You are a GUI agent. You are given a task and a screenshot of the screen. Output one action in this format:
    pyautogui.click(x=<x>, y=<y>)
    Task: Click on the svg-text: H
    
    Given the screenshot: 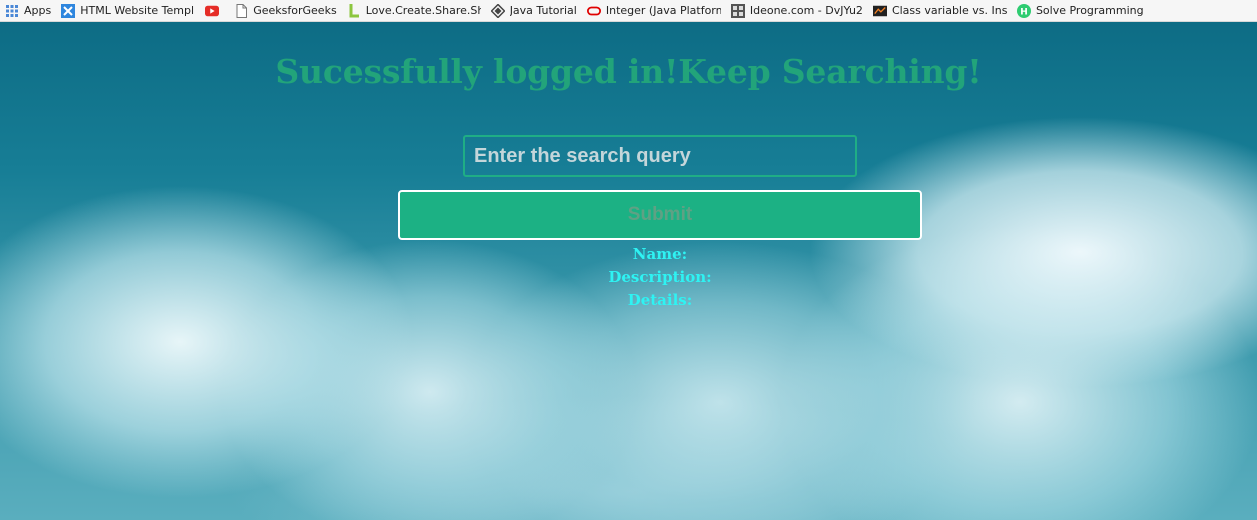 What is the action you would take?
    pyautogui.click(x=1024, y=12)
    